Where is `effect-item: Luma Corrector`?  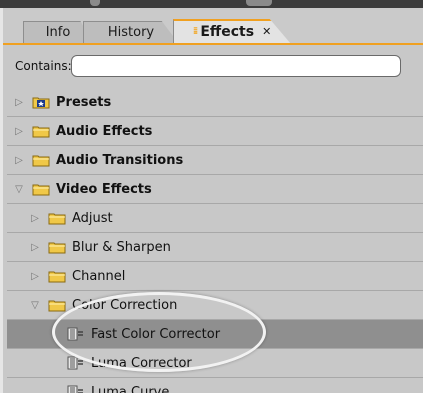
effect-item: Luma Corrector is located at coordinates (215, 363).